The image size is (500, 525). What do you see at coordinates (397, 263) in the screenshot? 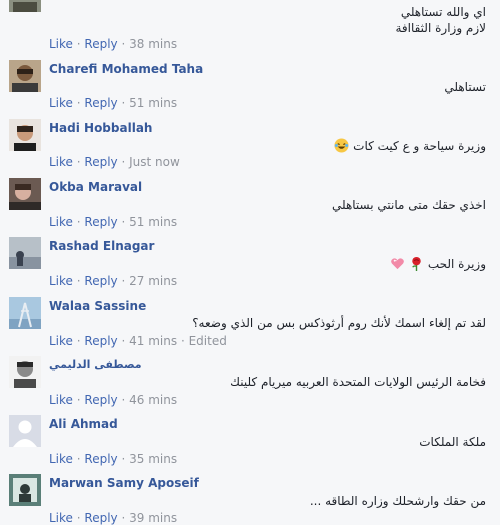
I see `heart-icon` at bounding box center [397, 263].